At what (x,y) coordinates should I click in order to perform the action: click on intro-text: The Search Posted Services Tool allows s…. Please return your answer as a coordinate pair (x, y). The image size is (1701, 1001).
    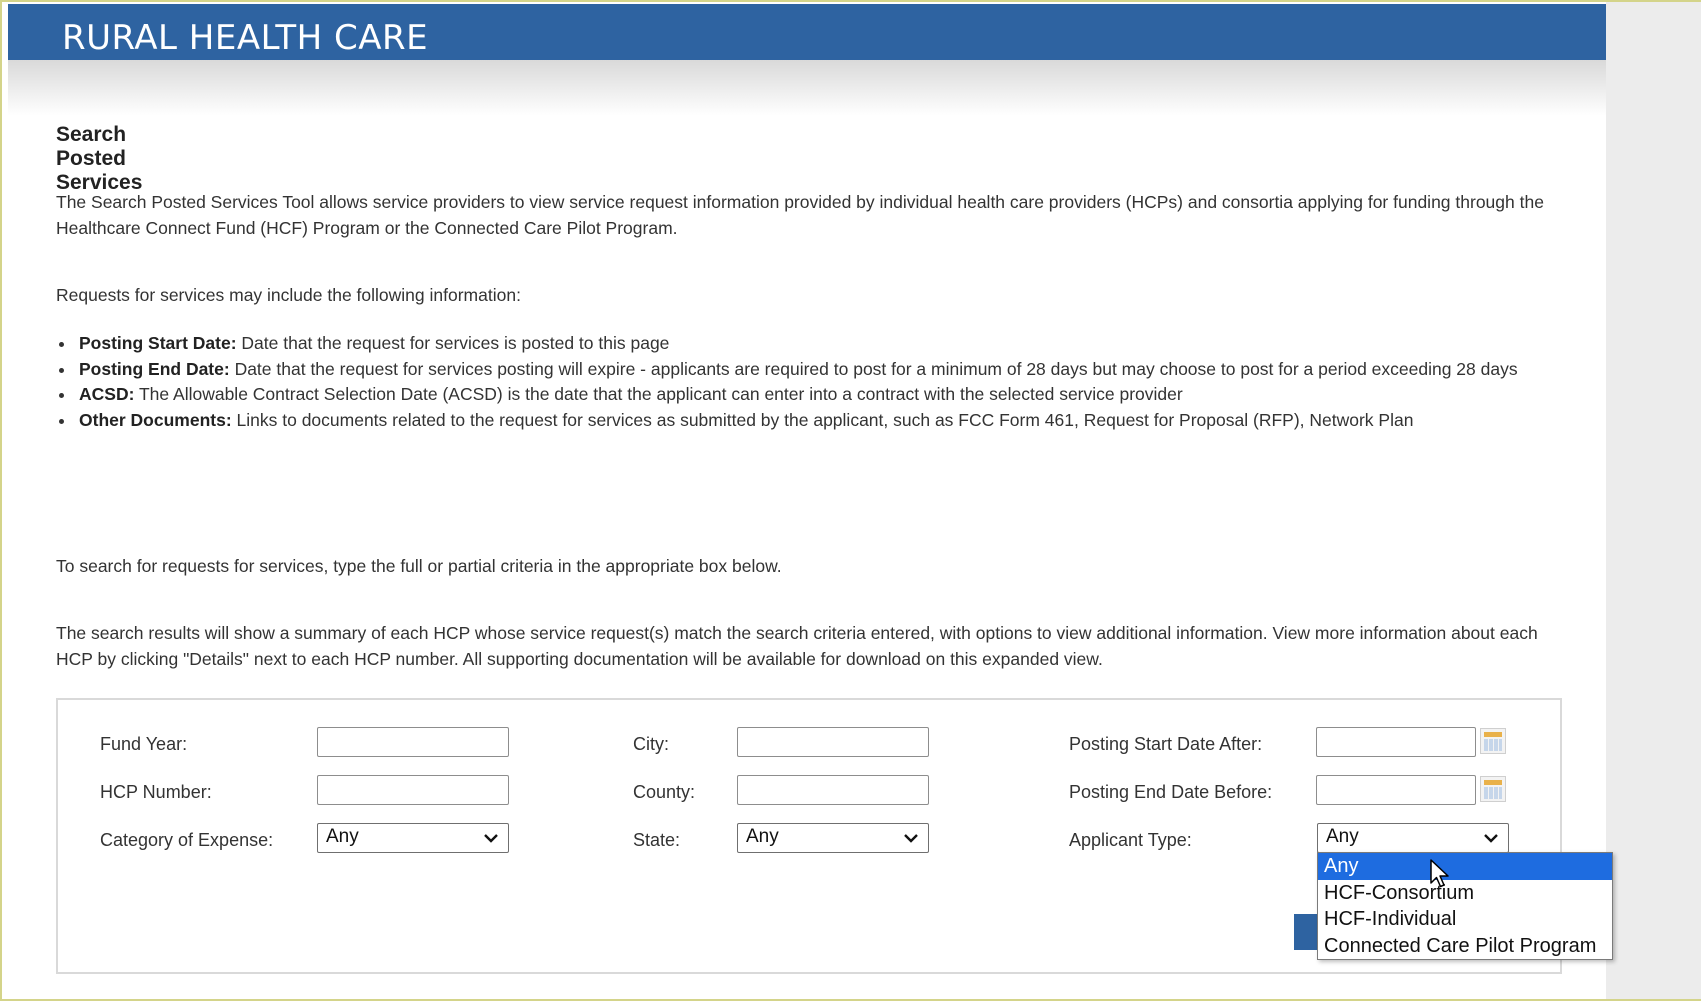
    Looking at the image, I should click on (800, 215).